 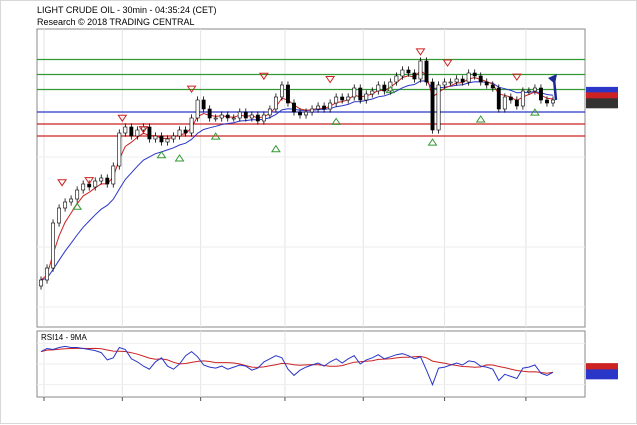 What do you see at coordinates (64, 337) in the screenshot?
I see `rsi-title: RSI14 - 9MA` at bounding box center [64, 337].